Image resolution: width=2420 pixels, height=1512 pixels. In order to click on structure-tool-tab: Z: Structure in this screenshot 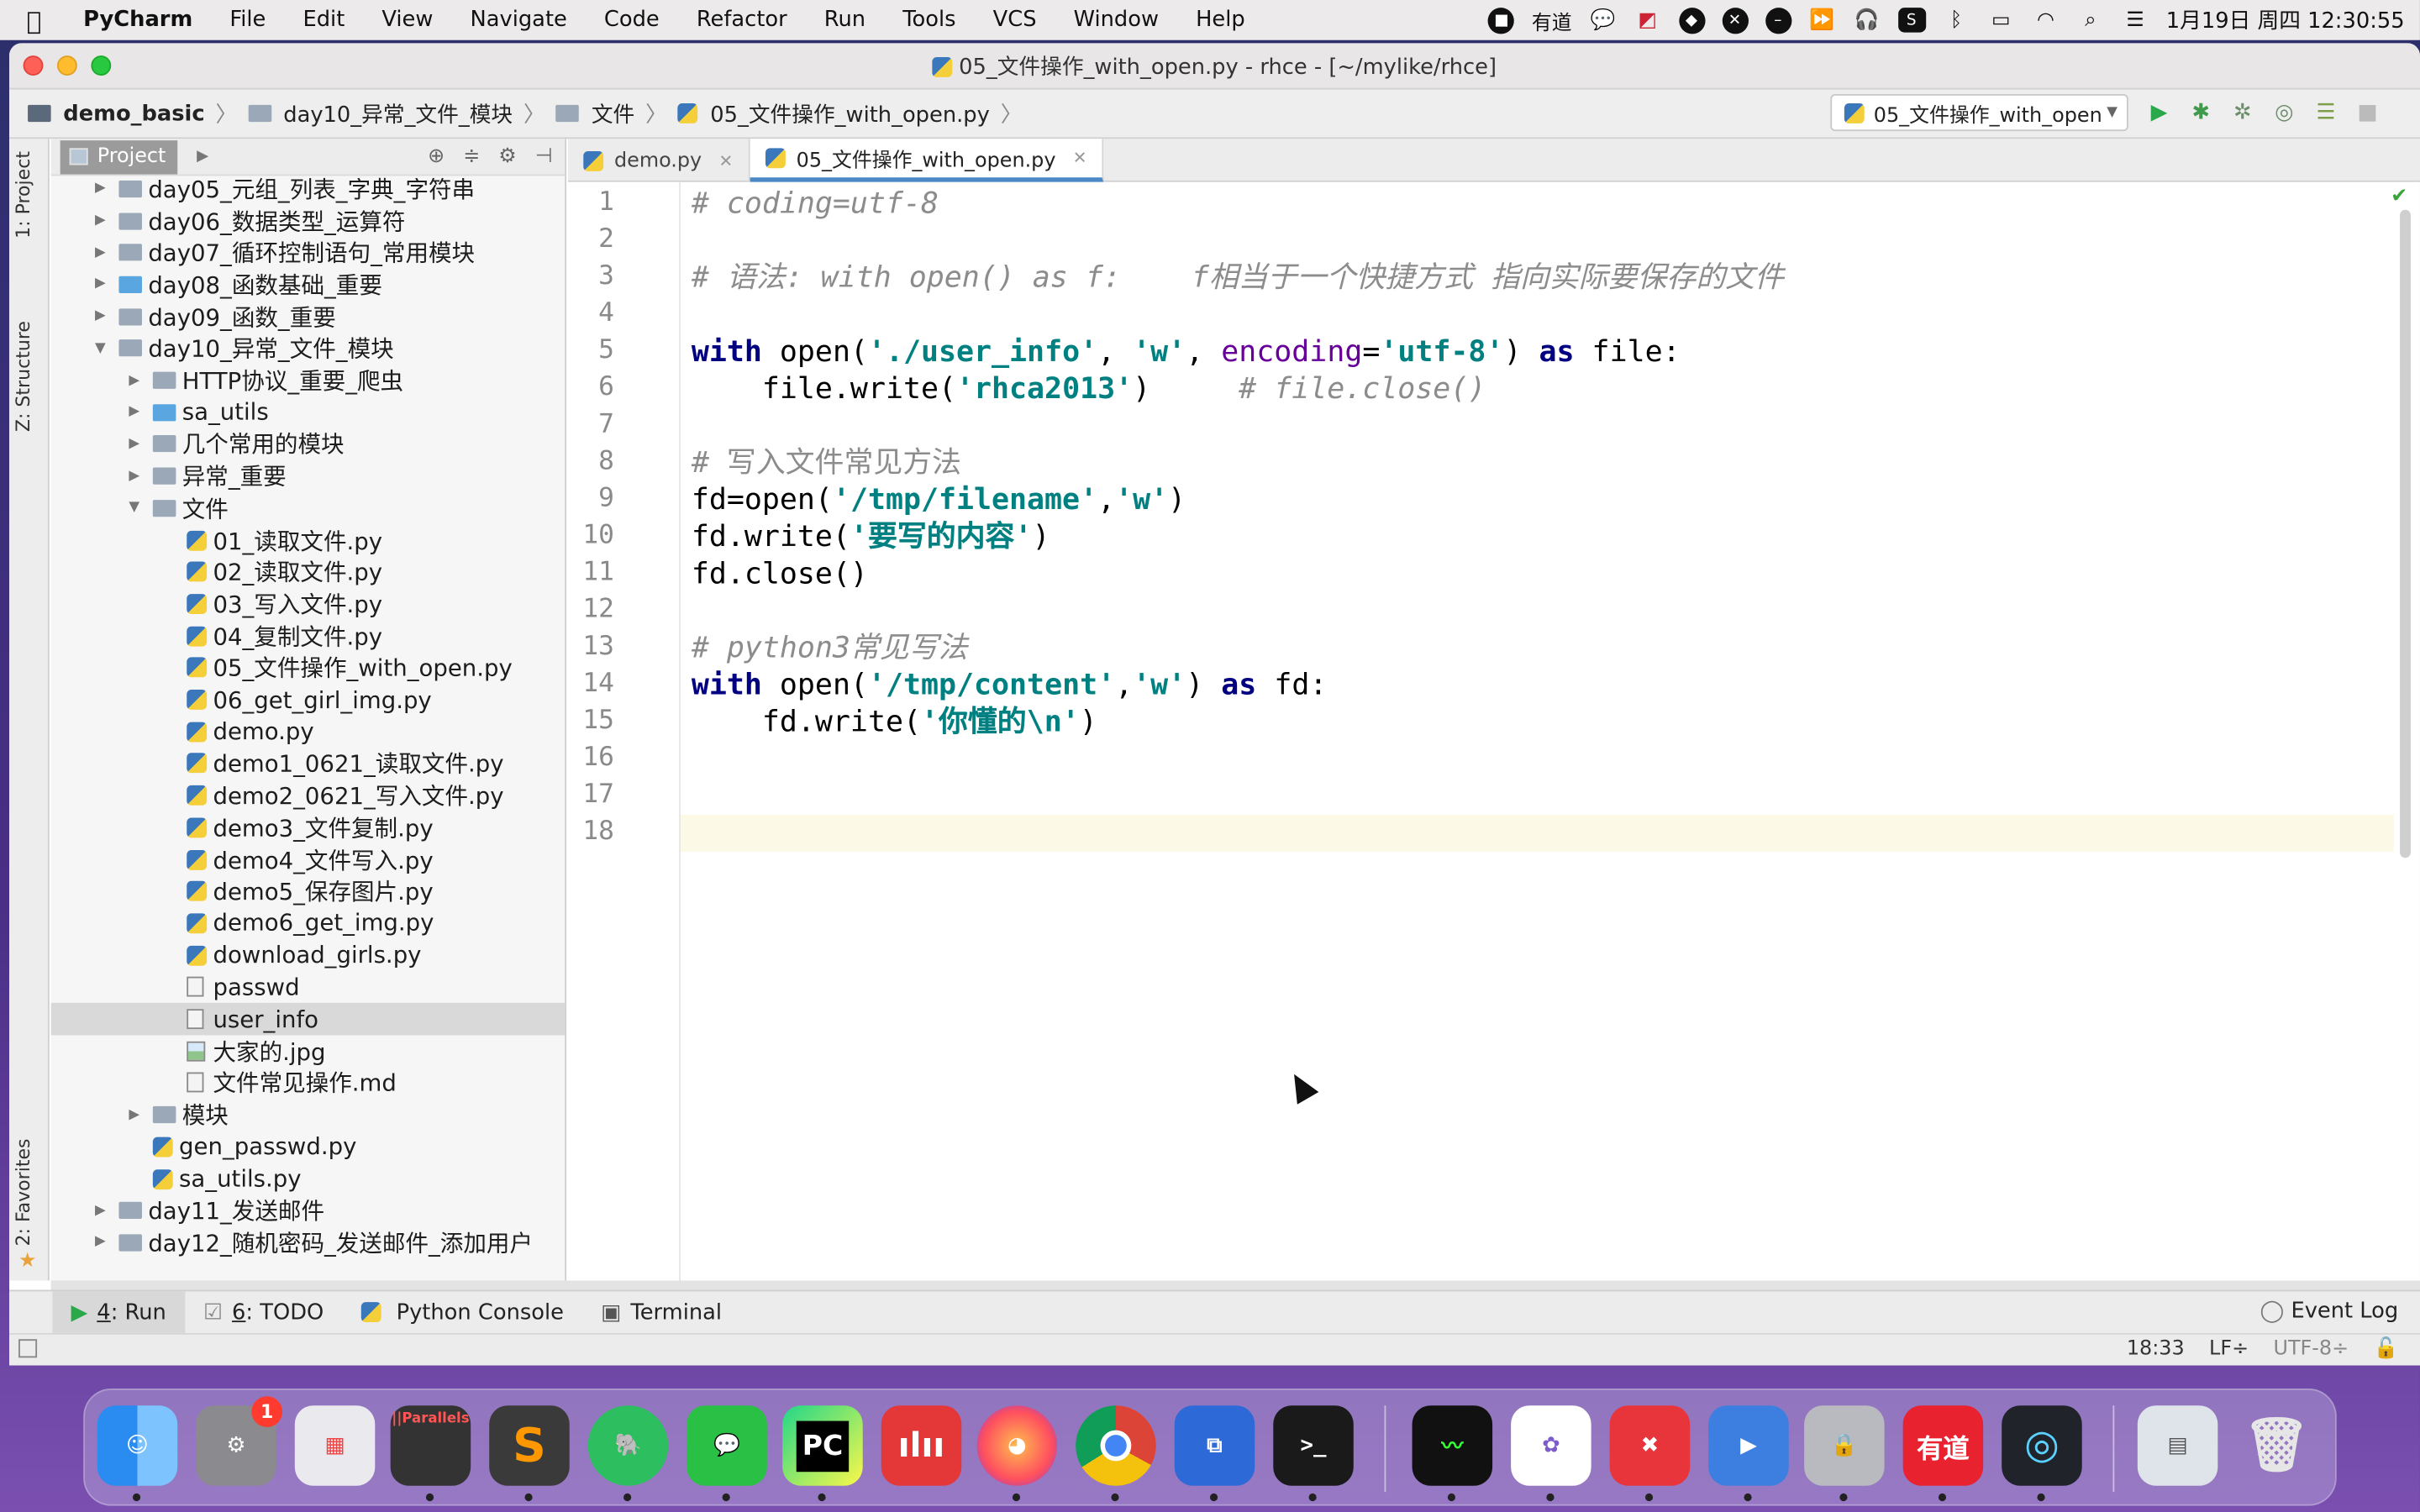, I will do `click(23, 376)`.